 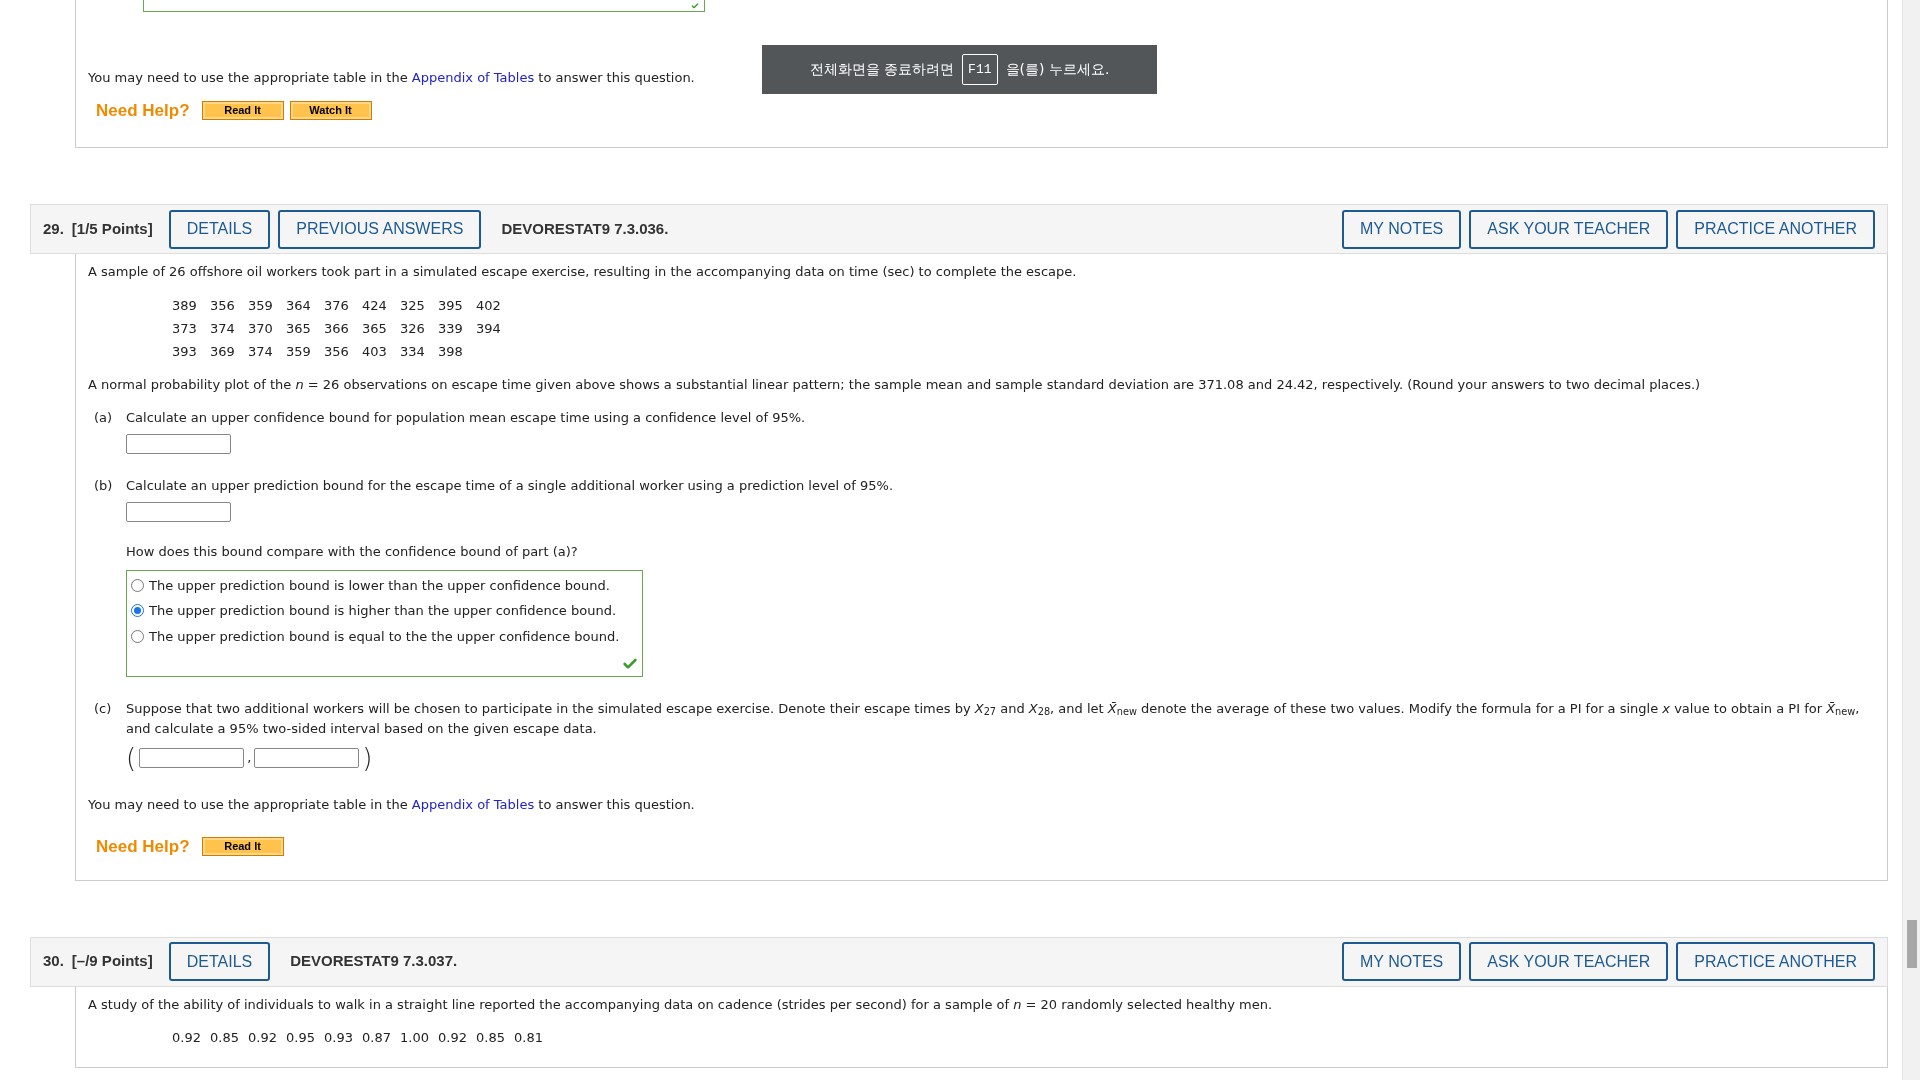 What do you see at coordinates (413, 328) in the screenshot?
I see `data-value: 326` at bounding box center [413, 328].